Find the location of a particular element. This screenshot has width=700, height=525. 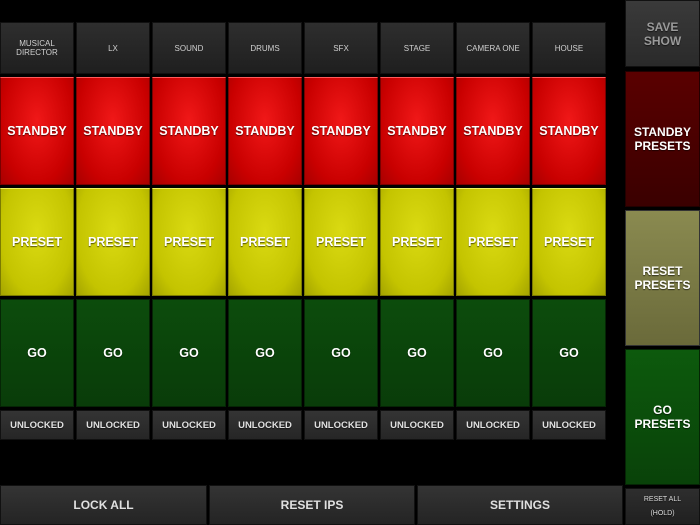

lock-all-button: LOCK ALL is located at coordinates (103, 505).